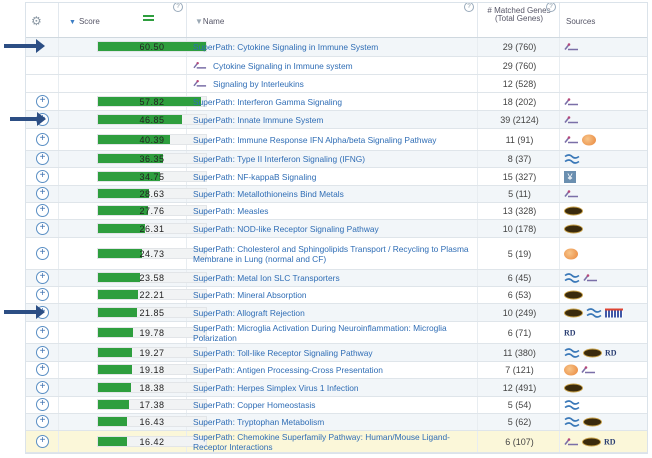 The height and width of the screenshot is (458, 652). What do you see at coordinates (333, 405) in the screenshot?
I see `pathway-name-link: SuperPath: Copper Homeostasis` at bounding box center [333, 405].